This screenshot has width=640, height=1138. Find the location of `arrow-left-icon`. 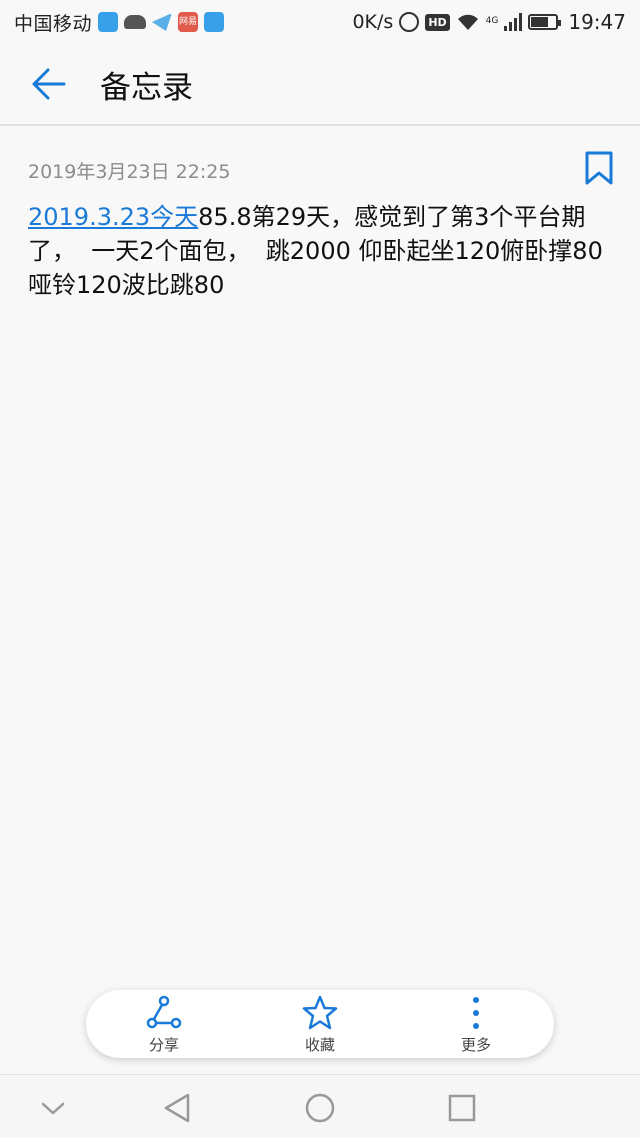

arrow-left-icon is located at coordinates (49, 84).